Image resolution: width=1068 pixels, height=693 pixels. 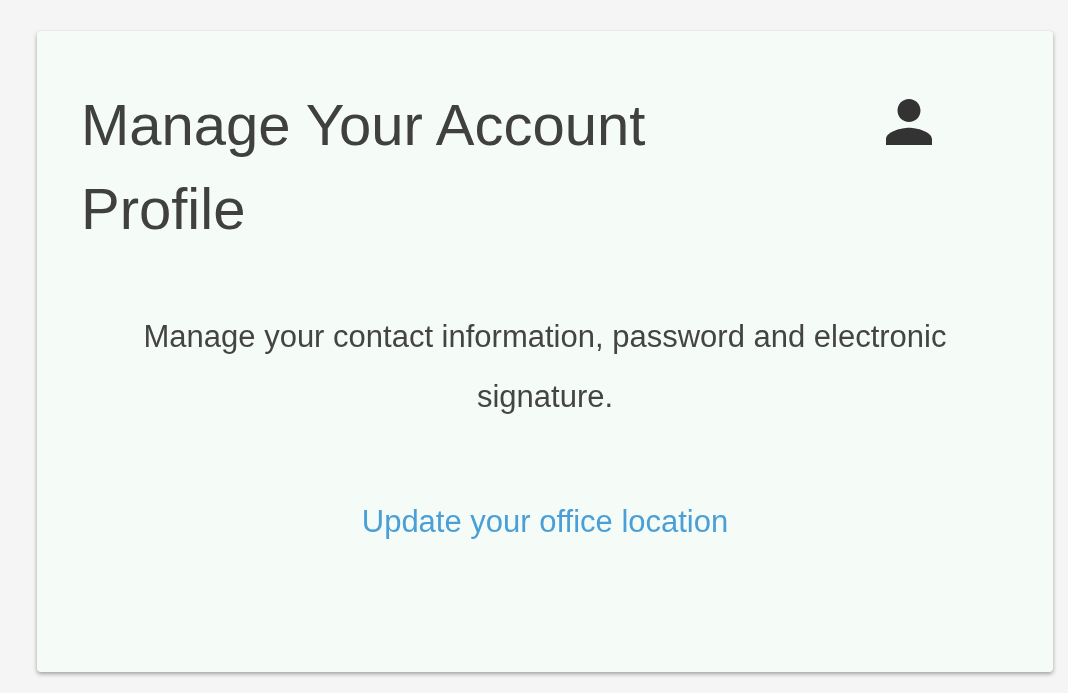 I want to click on card-description: Manage your contact information, password and electronic signature., so click(x=545, y=367).